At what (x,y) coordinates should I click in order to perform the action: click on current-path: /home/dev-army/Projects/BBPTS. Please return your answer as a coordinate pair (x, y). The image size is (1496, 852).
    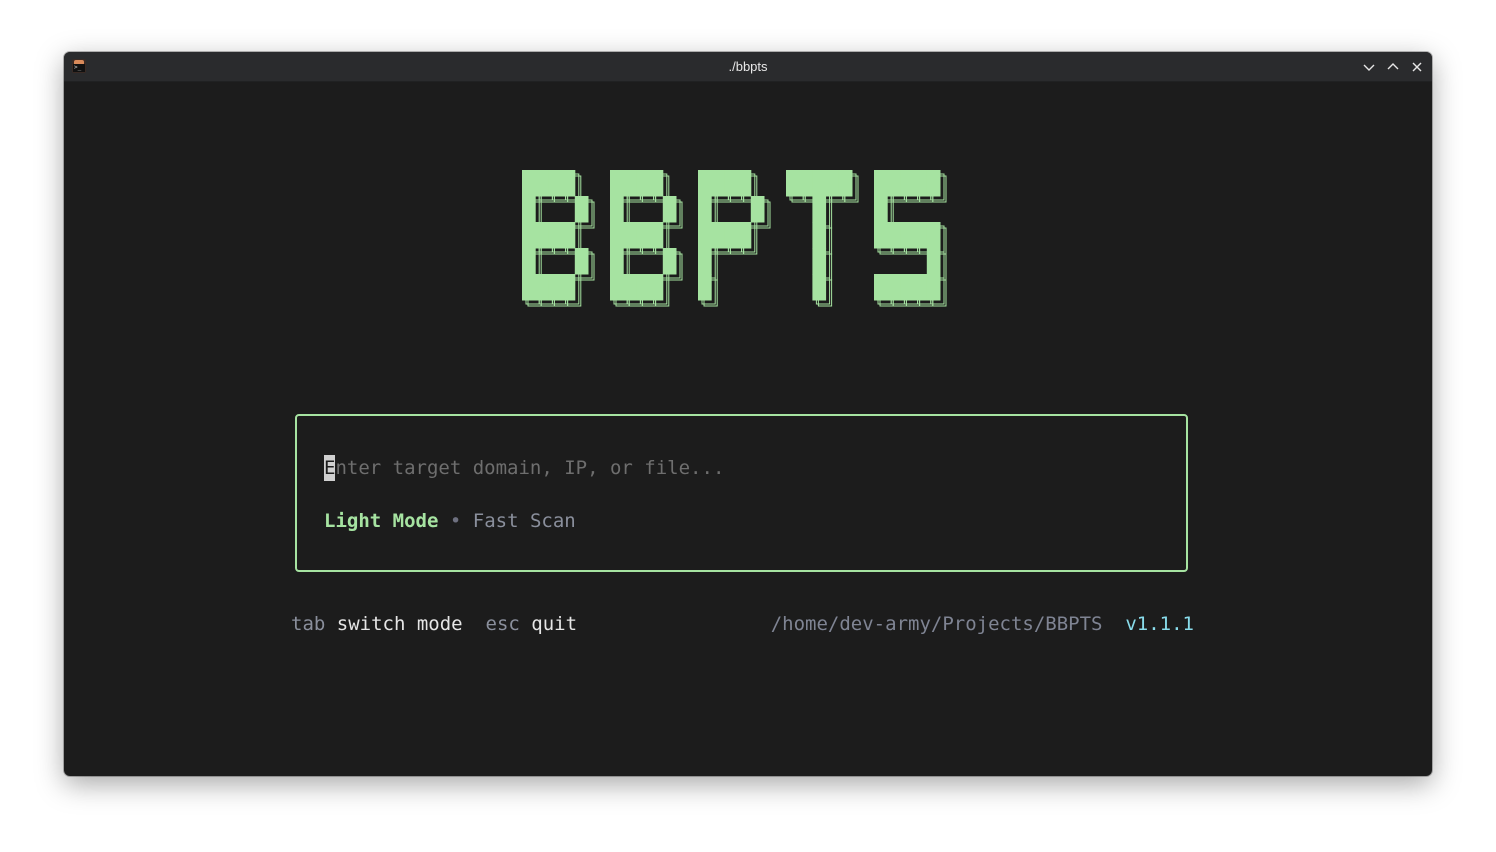
    Looking at the image, I should click on (936, 624).